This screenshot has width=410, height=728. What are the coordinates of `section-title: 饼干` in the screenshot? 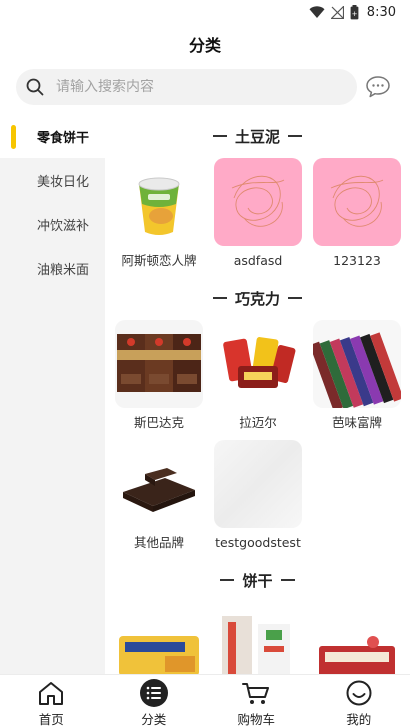 It's located at (257, 580).